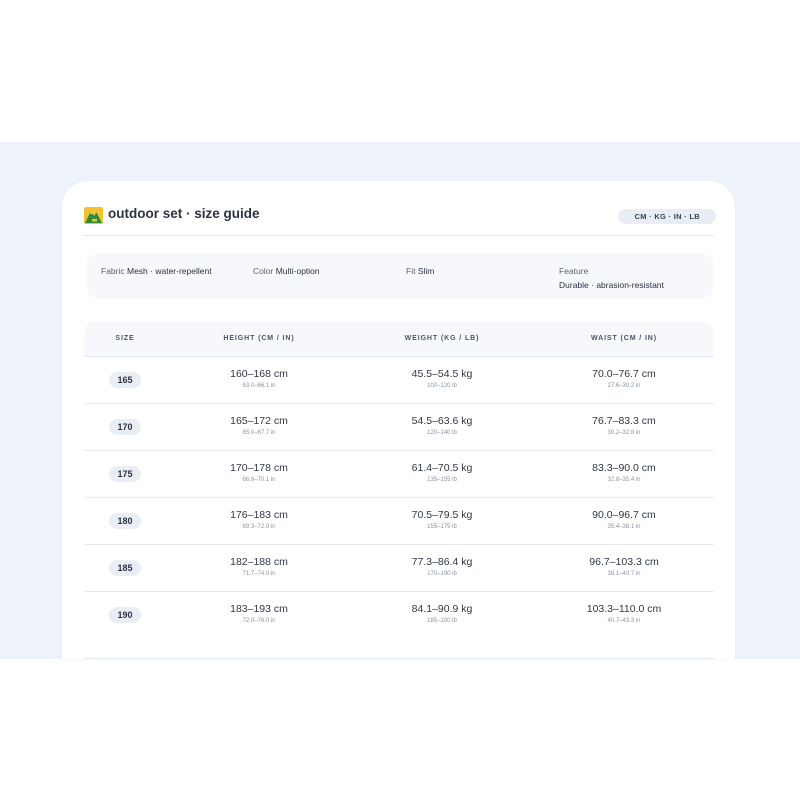  I want to click on weight-cell: 45.5–54.5 kg 100–120 lb, so click(442, 379).